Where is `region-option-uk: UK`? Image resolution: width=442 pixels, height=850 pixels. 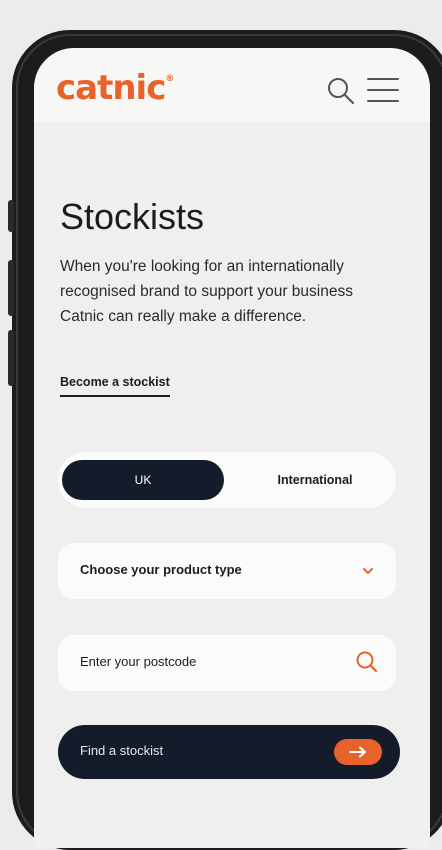 region-option-uk: UK is located at coordinates (143, 480).